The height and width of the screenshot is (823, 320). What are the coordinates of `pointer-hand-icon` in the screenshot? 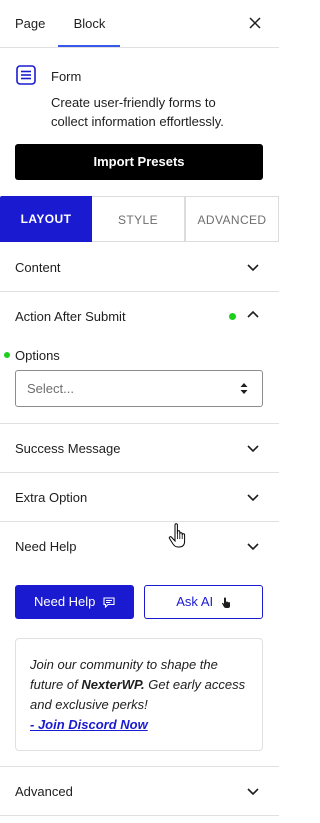 It's located at (225, 602).